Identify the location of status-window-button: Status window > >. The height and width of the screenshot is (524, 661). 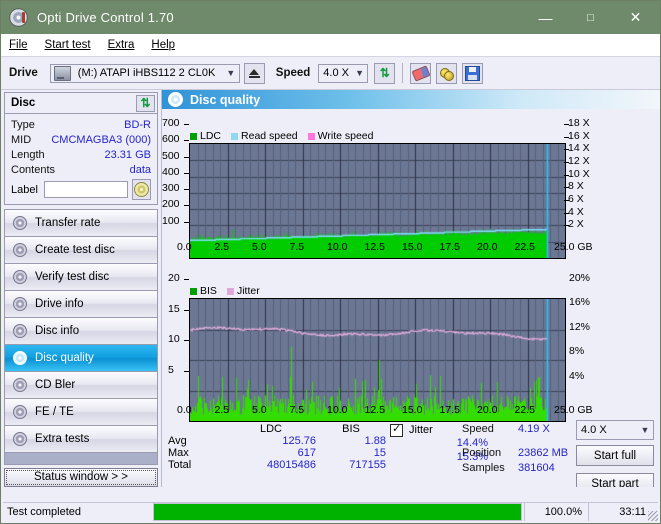
(81, 477).